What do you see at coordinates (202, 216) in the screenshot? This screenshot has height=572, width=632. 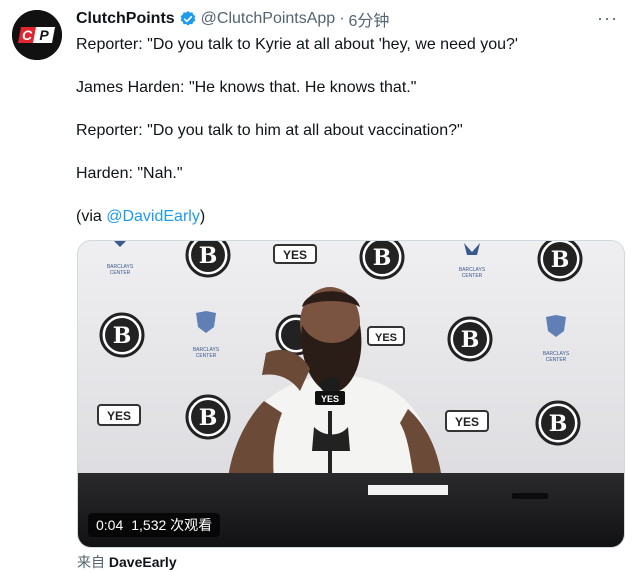 I see `via-suffix: )` at bounding box center [202, 216].